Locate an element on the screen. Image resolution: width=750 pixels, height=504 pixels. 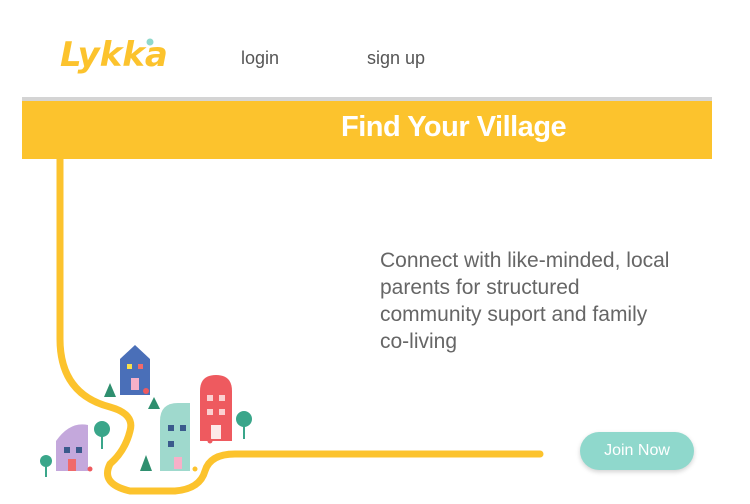
purple-house is located at coordinates (72, 447).